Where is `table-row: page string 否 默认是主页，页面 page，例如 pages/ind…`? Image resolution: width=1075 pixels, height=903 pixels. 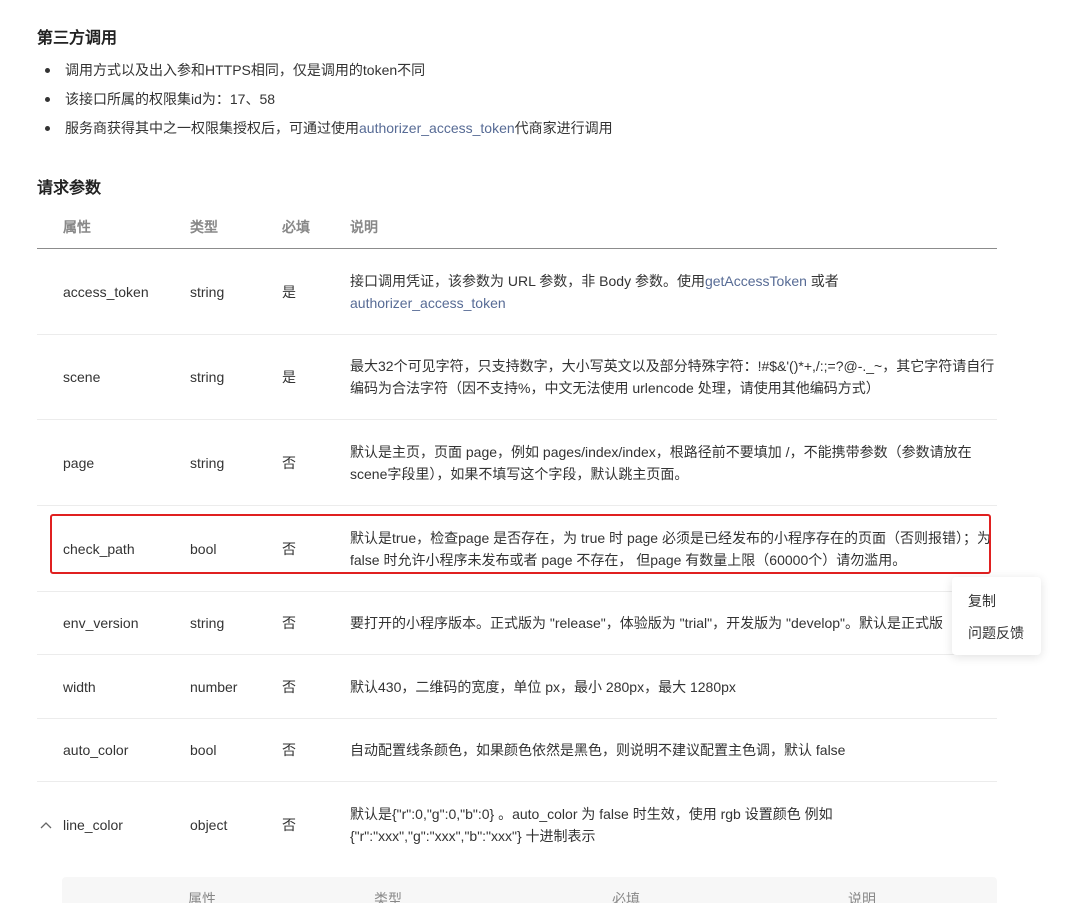 table-row: page string 否 默认是主页，页面 page，例如 pages/ind… is located at coordinates (517, 463).